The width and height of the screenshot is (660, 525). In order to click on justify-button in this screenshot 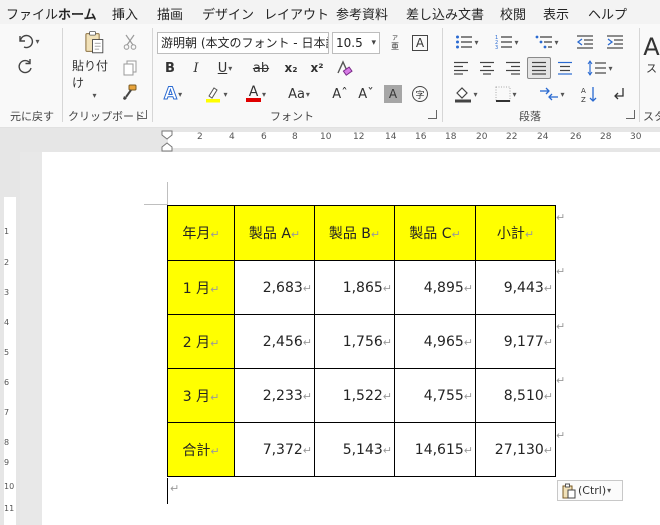, I will do `click(539, 68)`.